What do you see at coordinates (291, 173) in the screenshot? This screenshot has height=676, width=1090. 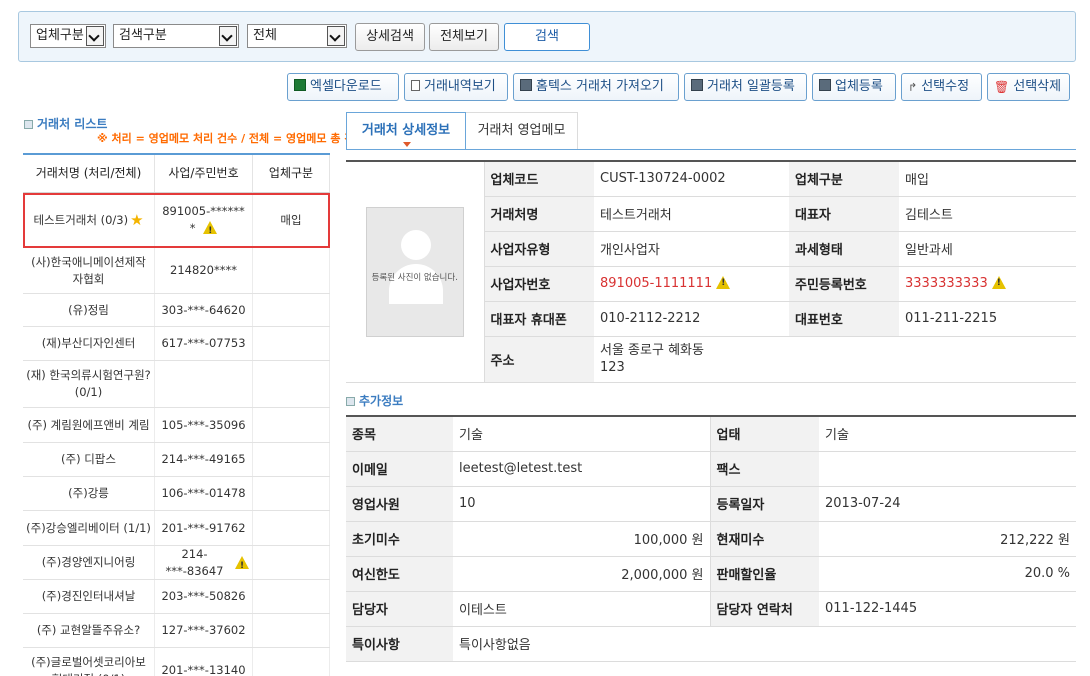 I see `header-type: 업체구분` at bounding box center [291, 173].